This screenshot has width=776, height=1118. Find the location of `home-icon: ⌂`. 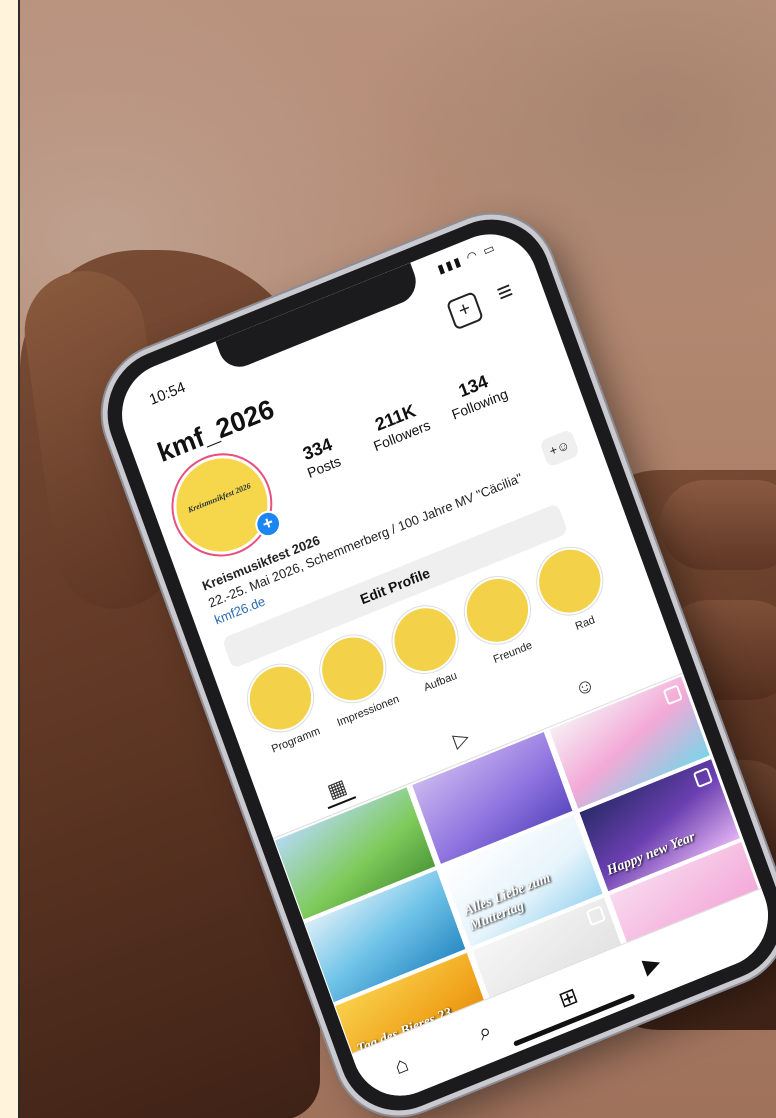

home-icon: ⌂ is located at coordinates (401, 1065).